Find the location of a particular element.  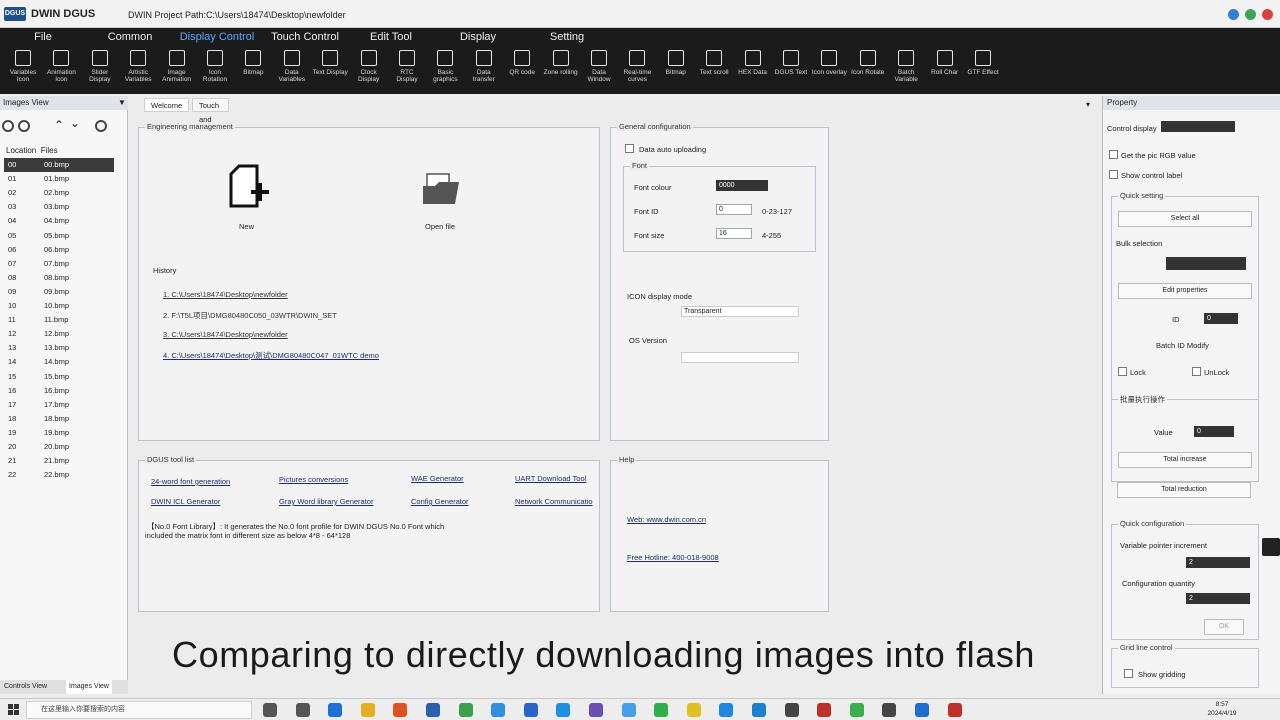

file-row: 04 04.bmp is located at coordinates (59, 221).